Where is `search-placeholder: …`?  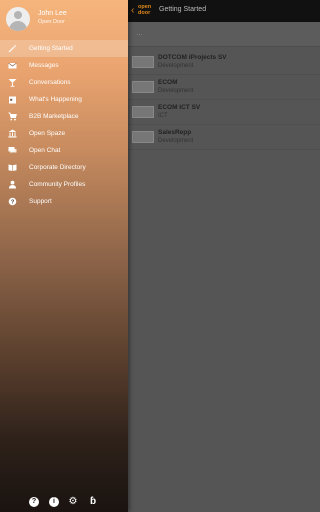 search-placeholder: … is located at coordinates (139, 33).